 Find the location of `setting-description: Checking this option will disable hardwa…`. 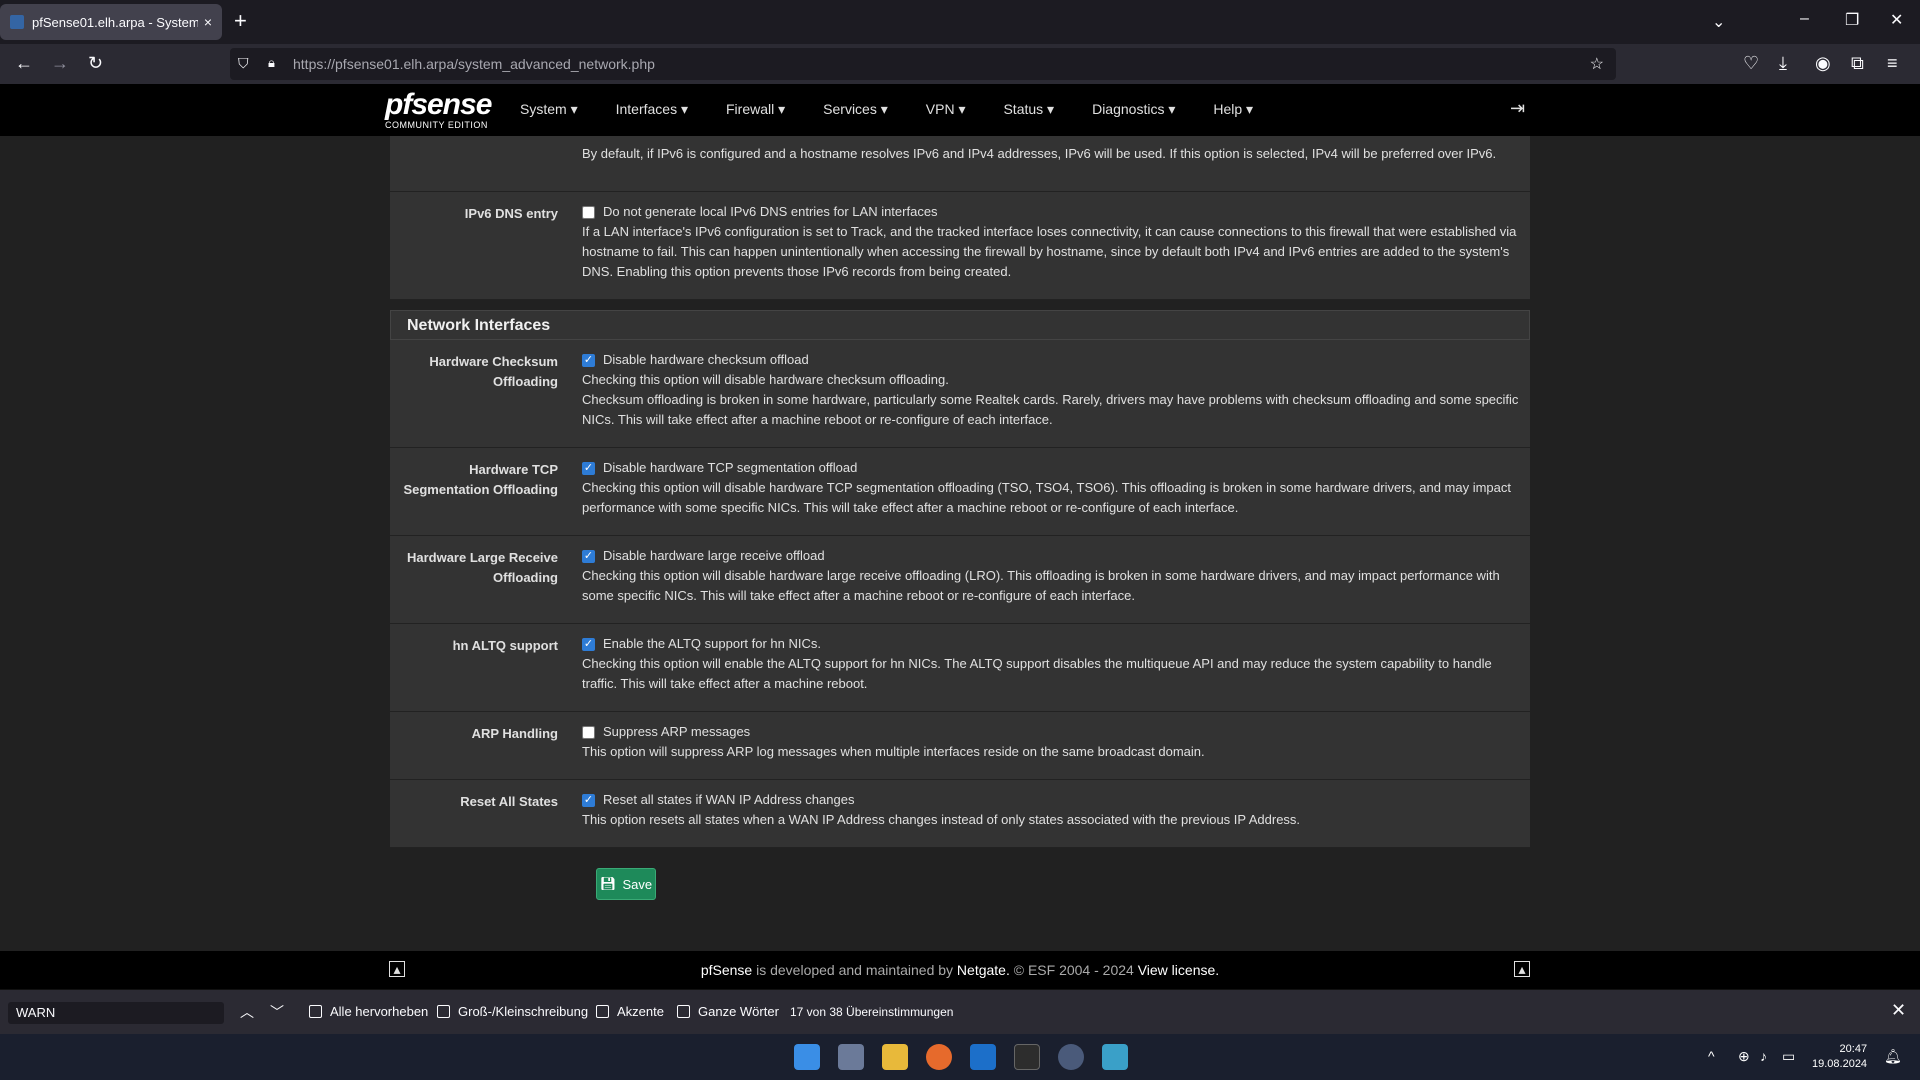

setting-description: Checking this option will disable hardwa… is located at coordinates (1046, 497).